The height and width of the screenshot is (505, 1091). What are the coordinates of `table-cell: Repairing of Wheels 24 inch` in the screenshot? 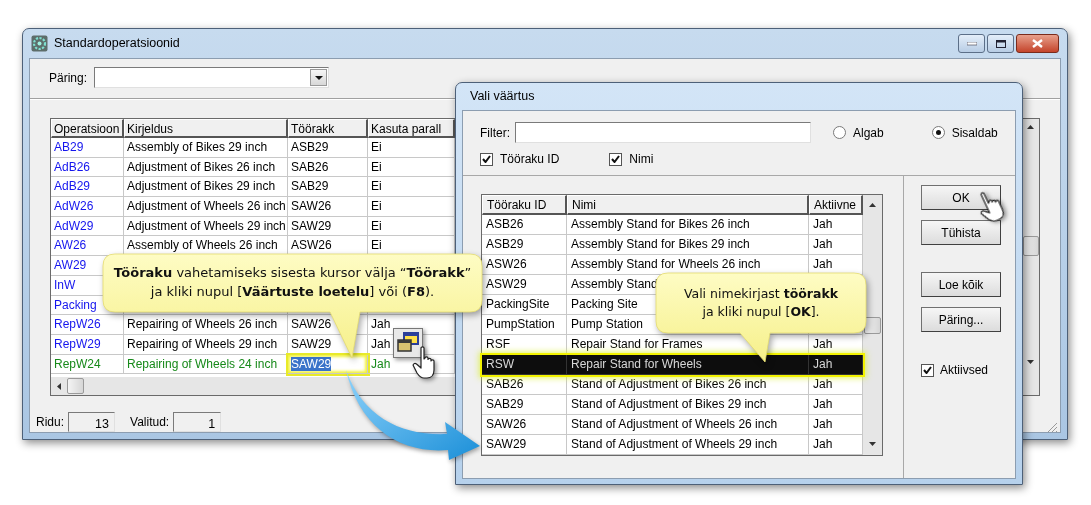 It's located at (202, 363).